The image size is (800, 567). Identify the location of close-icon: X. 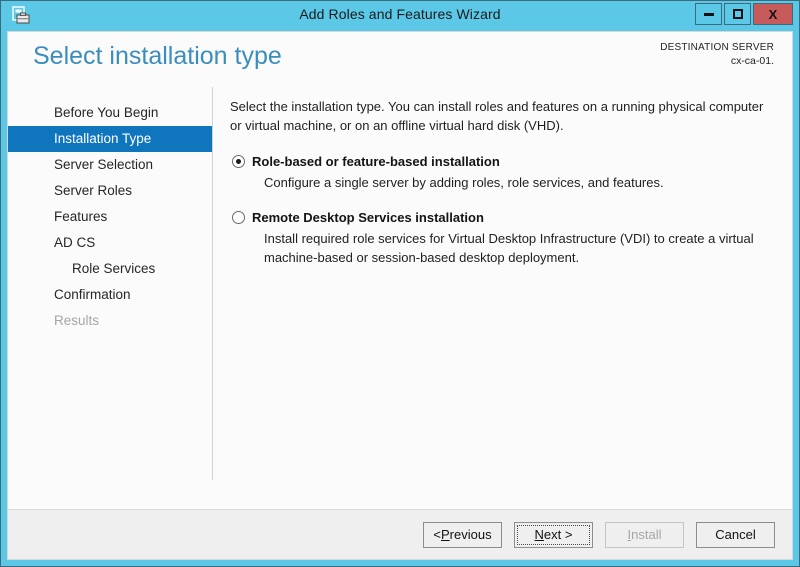
(773, 14).